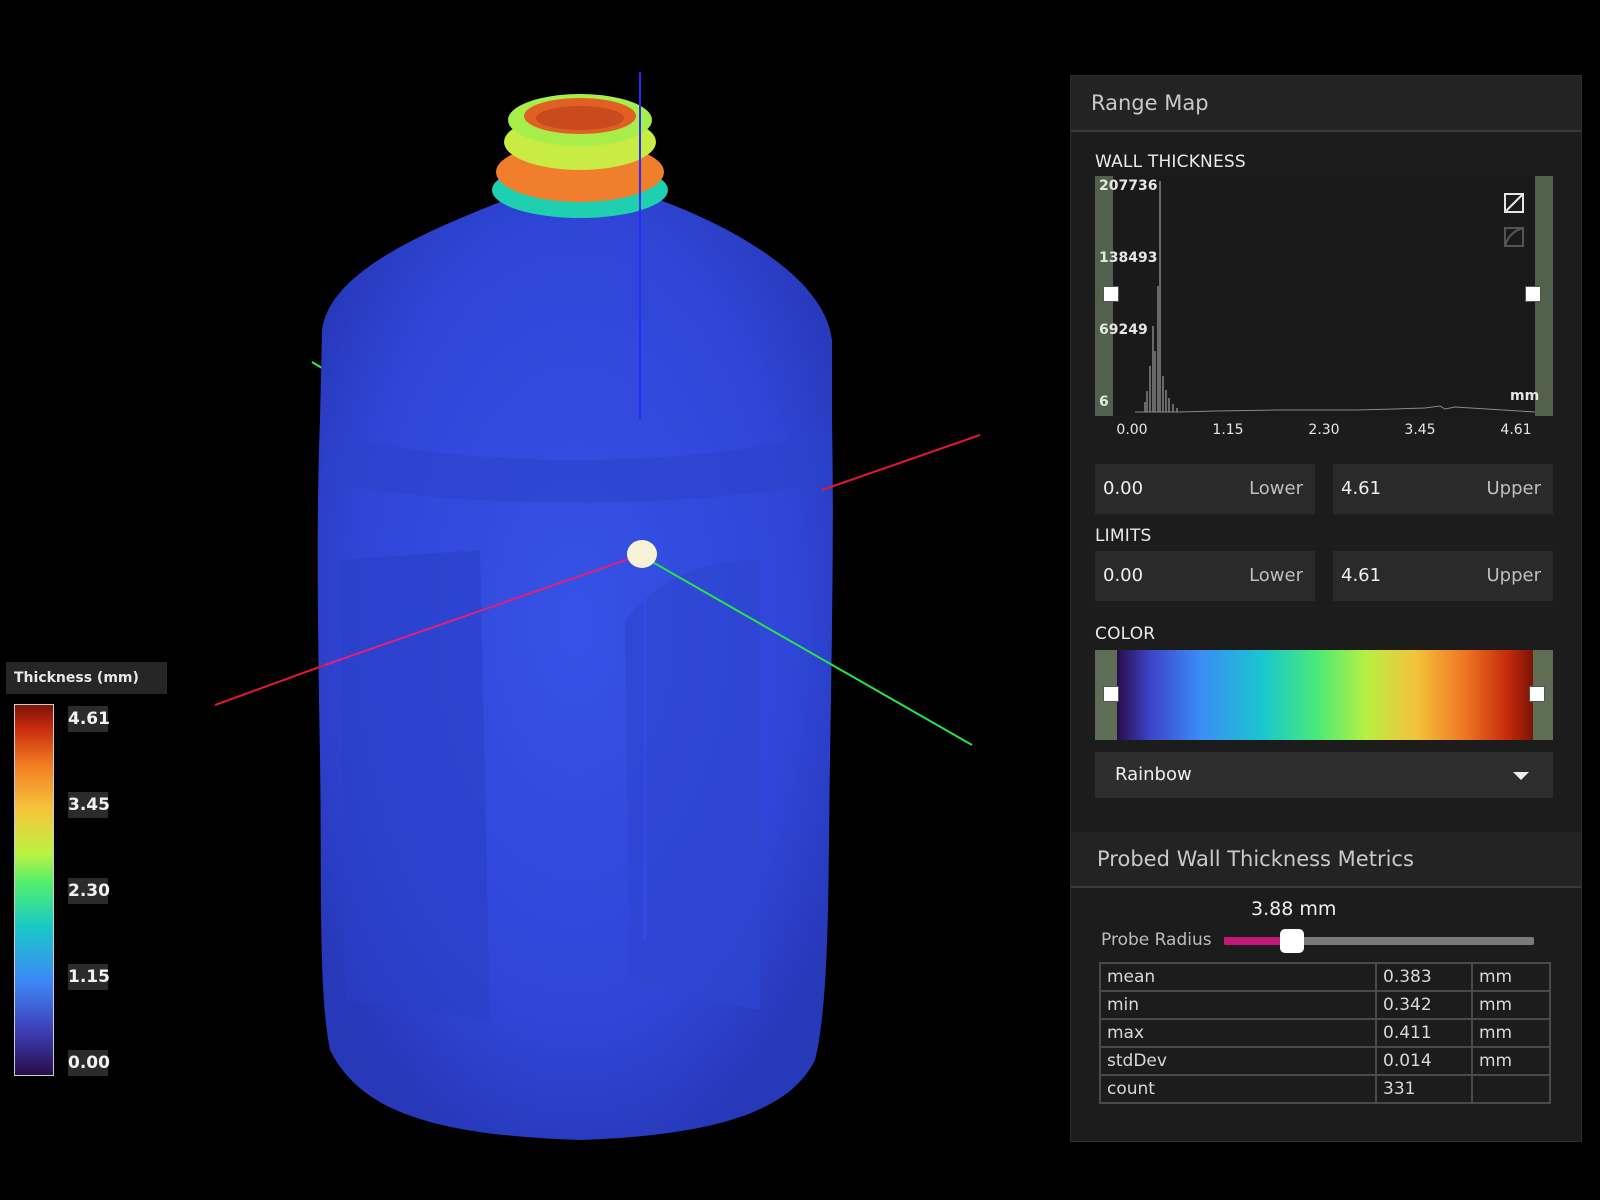  What do you see at coordinates (580, 118) in the screenshot?
I see `neck-opening-inner` at bounding box center [580, 118].